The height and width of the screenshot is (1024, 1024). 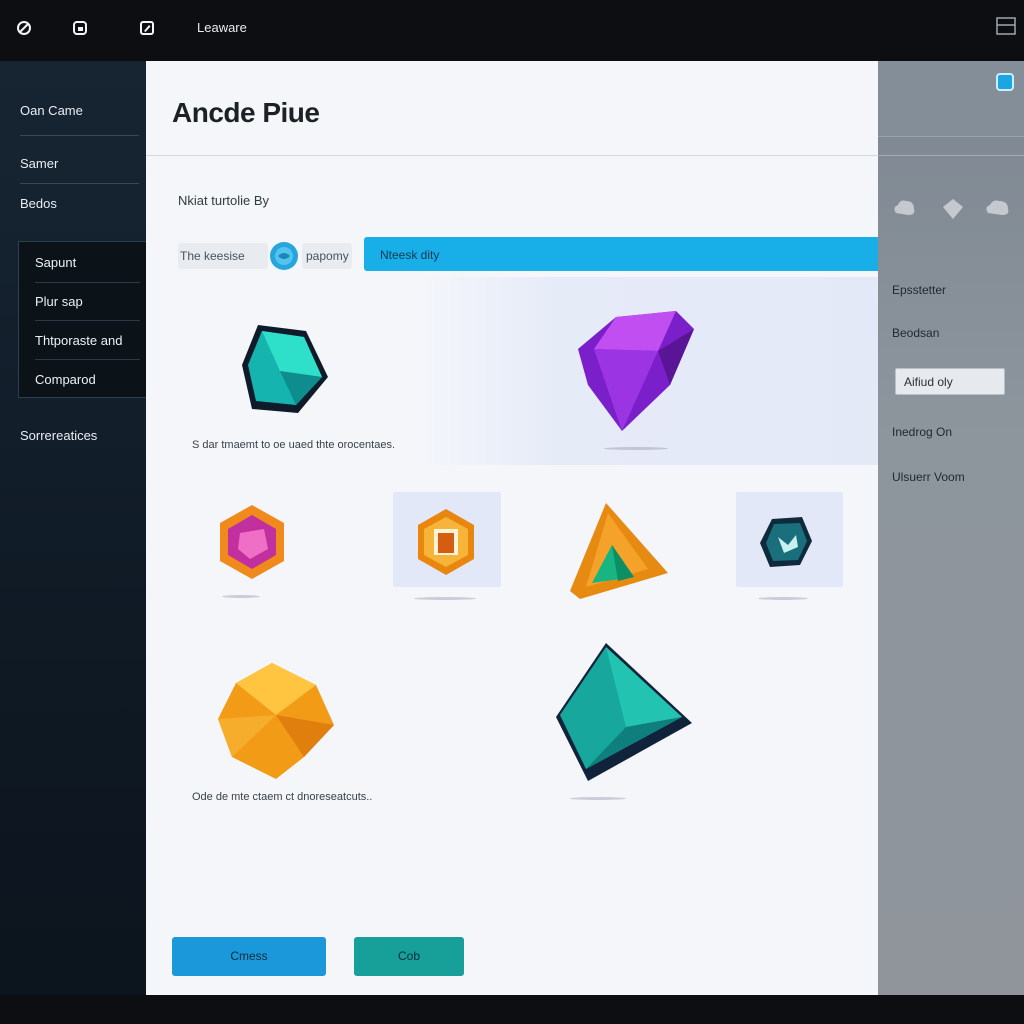 What do you see at coordinates (24, 28) in the screenshot?
I see `no-entry-icon` at bounding box center [24, 28].